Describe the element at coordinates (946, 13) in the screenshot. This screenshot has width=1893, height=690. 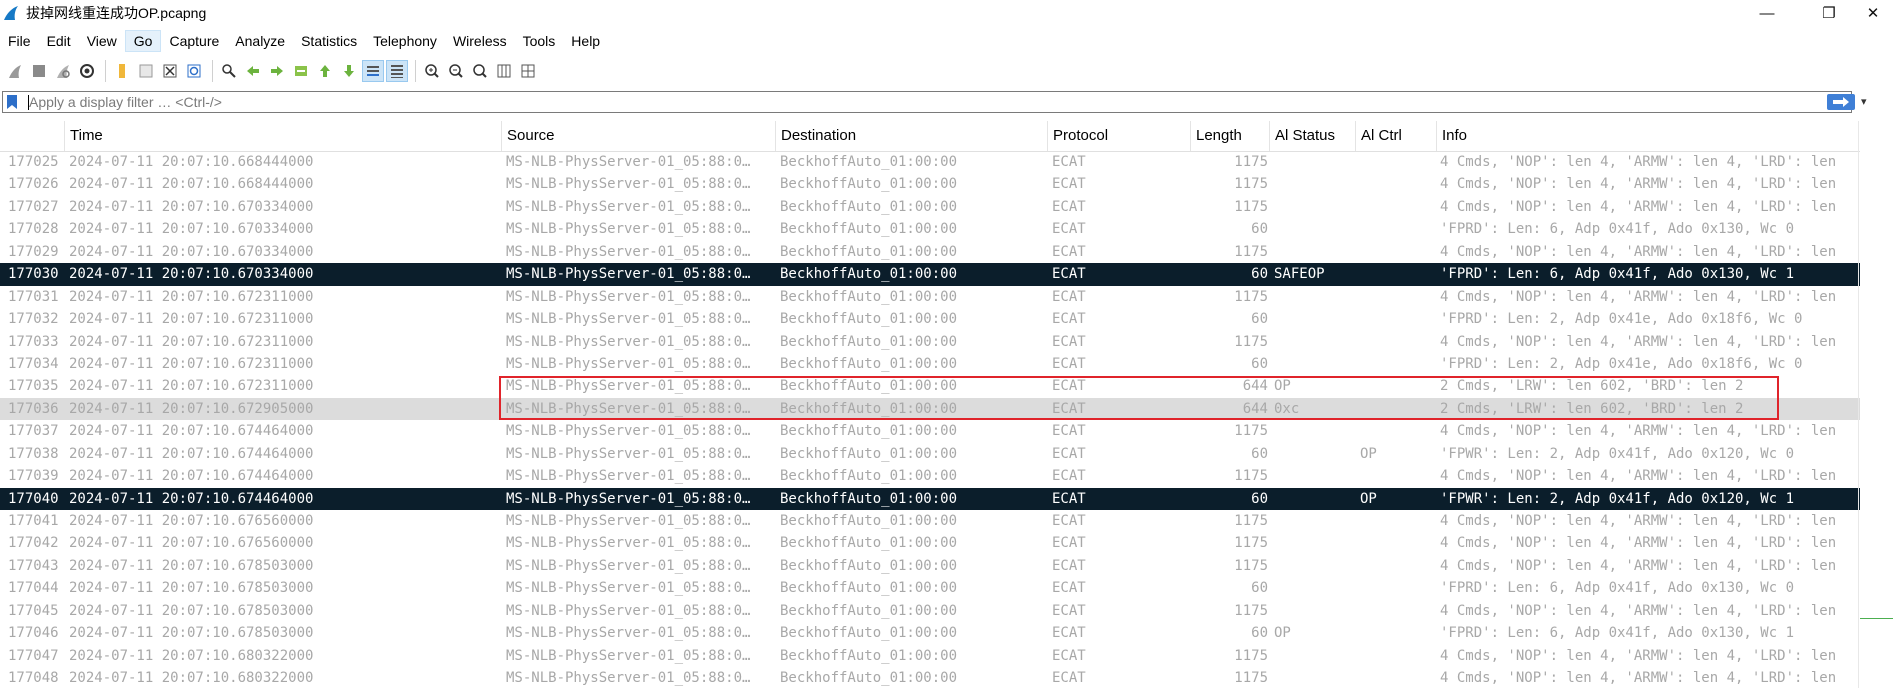
I see `title-bar: 拔掉网线重连成功OP.pcapng — ❐ ✕` at that location.